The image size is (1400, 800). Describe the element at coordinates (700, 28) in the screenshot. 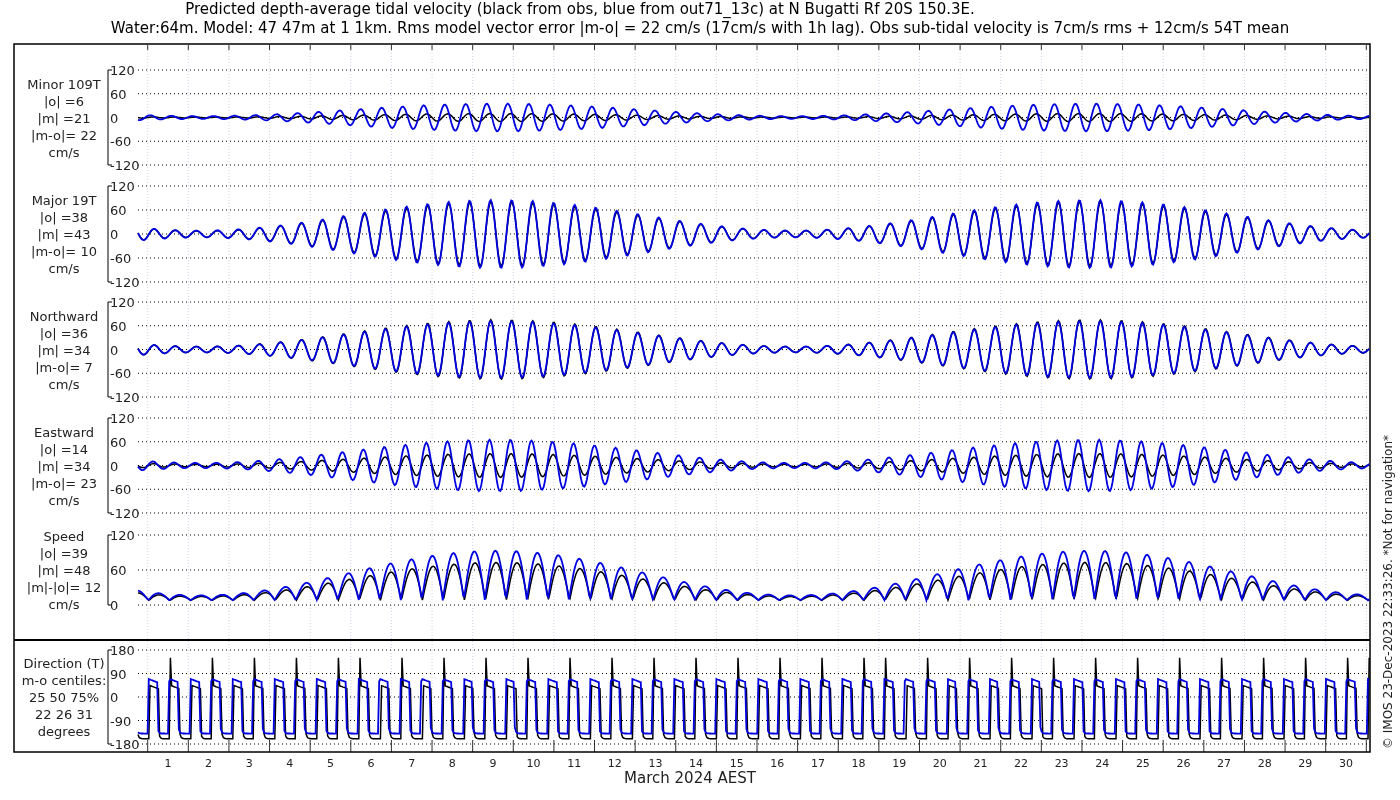

I see `chart-title: Water:64m. Model: 47 47m at 1 1km. Rms model vector error |m-o| = 22 cm/s (17cm/s with 1h lag). Obs sub-tidal velocity is 7cm/s rms + 12cm/s 54T mean` at that location.